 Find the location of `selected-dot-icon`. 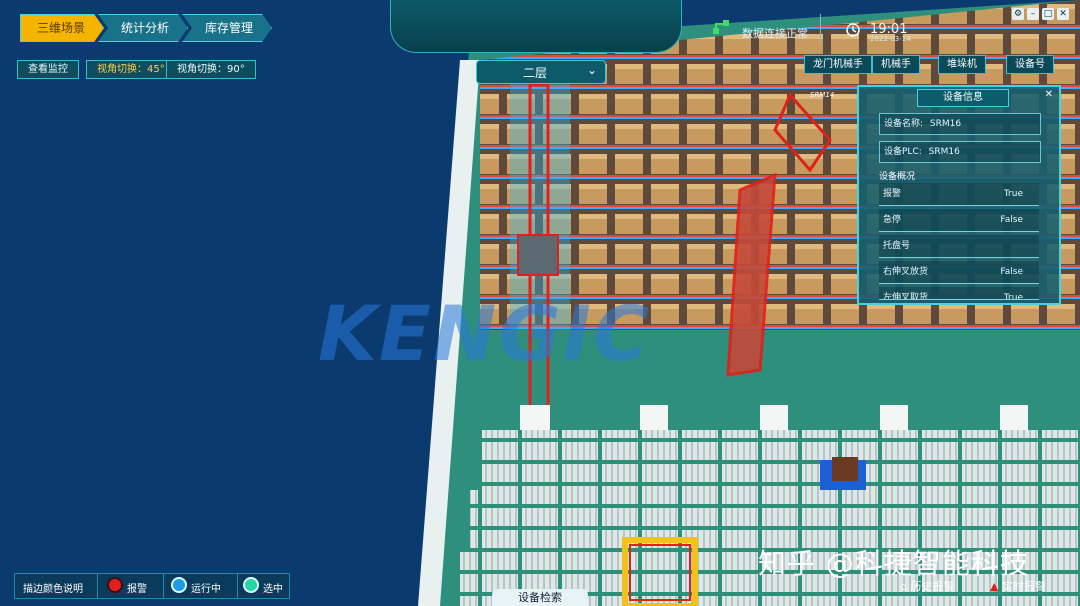

selected-dot-icon is located at coordinates (251, 585).